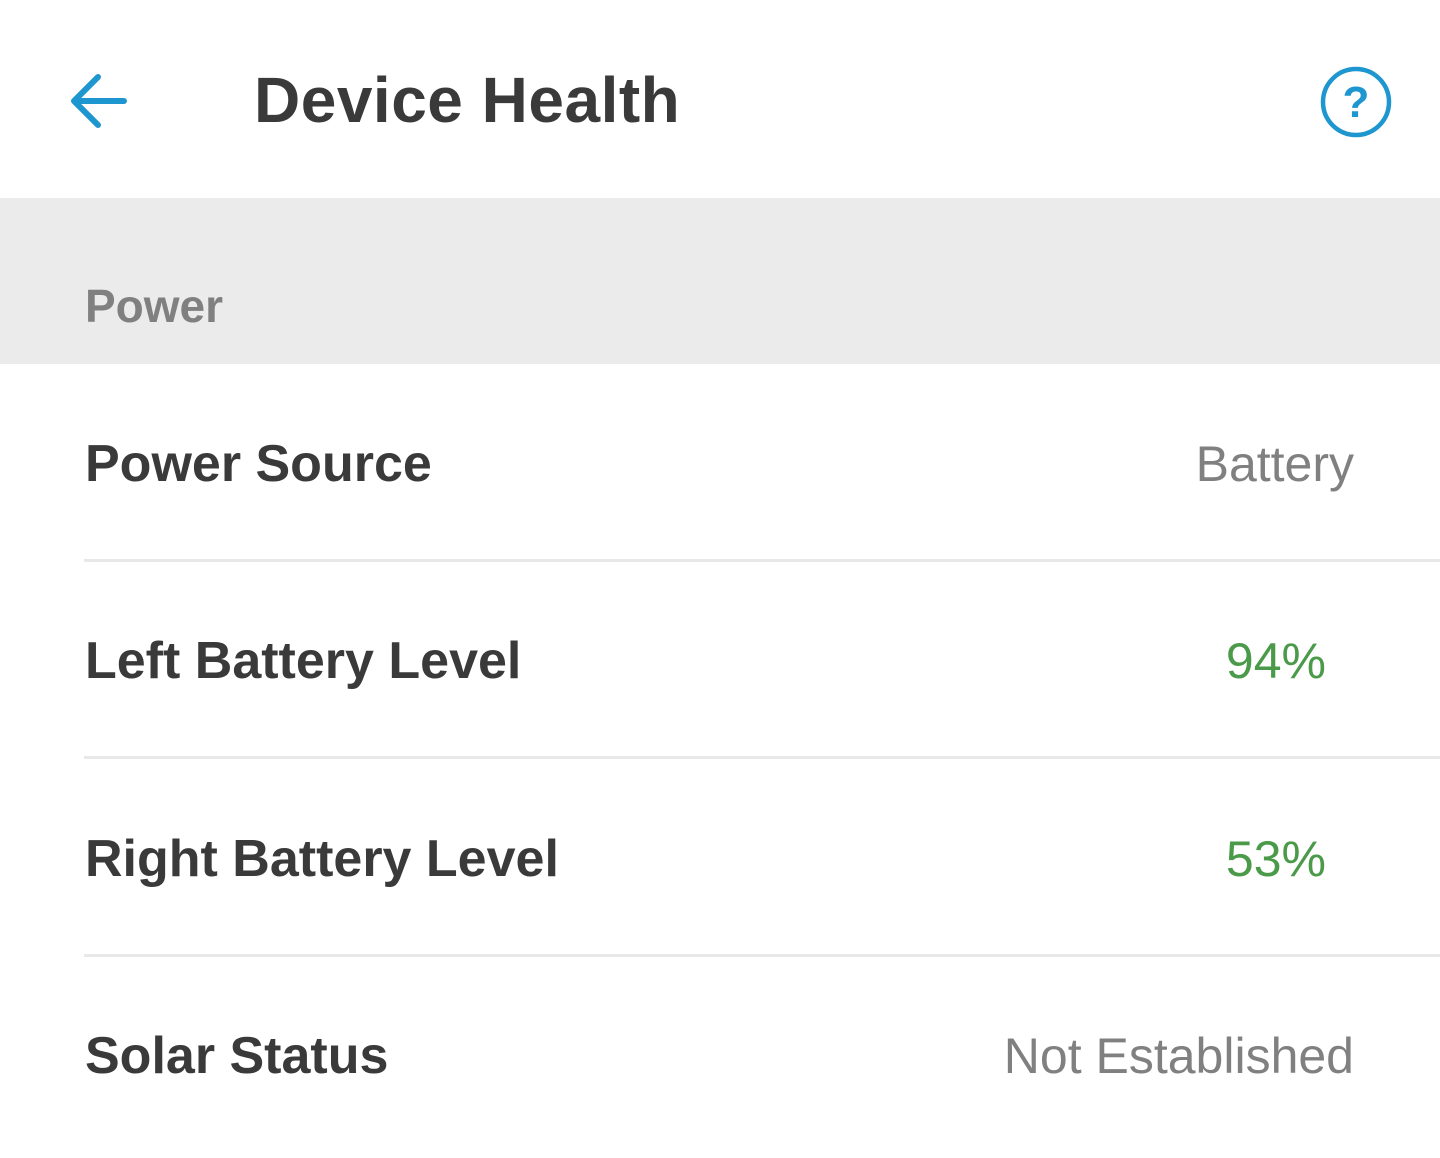 The width and height of the screenshot is (1440, 1158). I want to click on row-label: Right Battery Level, so click(322, 859).